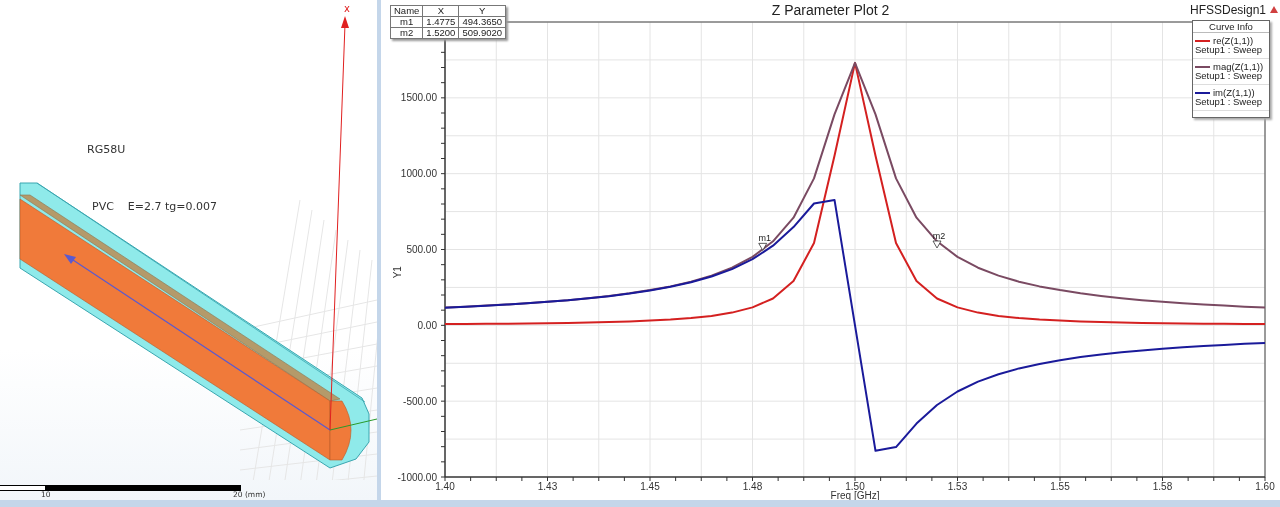 This screenshot has height=507, width=1280. What do you see at coordinates (417, 477) in the screenshot?
I see `tick-label: -1000.00` at bounding box center [417, 477].